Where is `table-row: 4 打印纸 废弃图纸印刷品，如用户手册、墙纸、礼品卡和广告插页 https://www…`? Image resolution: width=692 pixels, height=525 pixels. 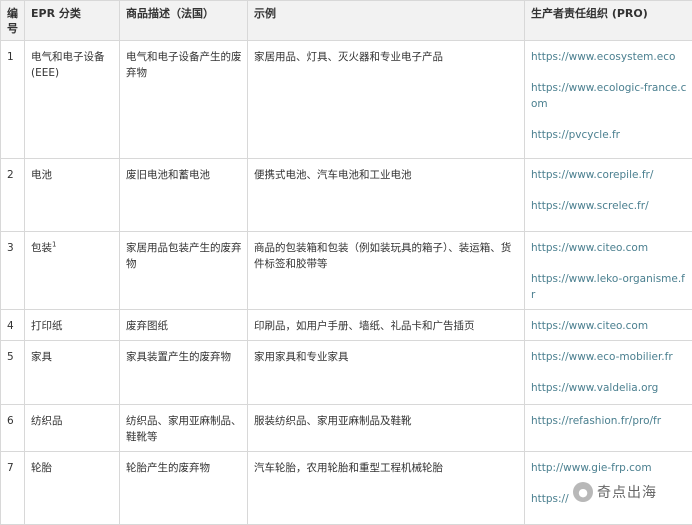 table-row: 4 打印纸 废弃图纸印刷品，如用户手册、墙纸、礼品卡和广告插页 https://www… is located at coordinates (346, 325).